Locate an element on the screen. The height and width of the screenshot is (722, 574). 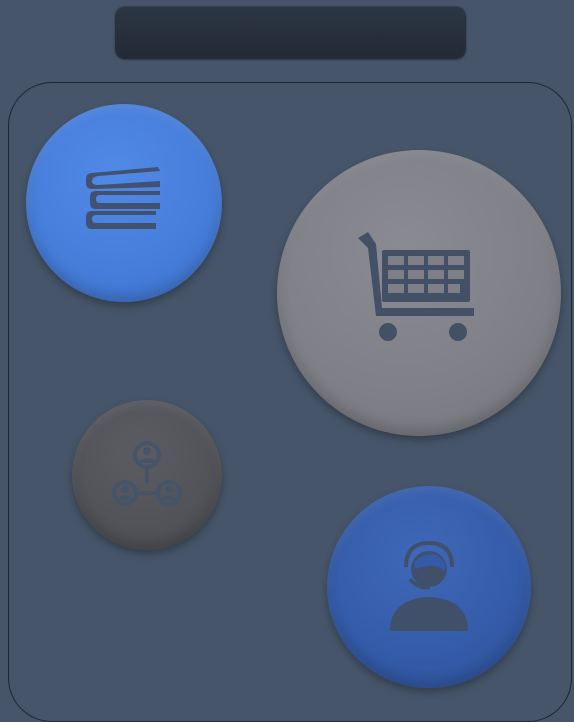
library-button is located at coordinates (124, 203).